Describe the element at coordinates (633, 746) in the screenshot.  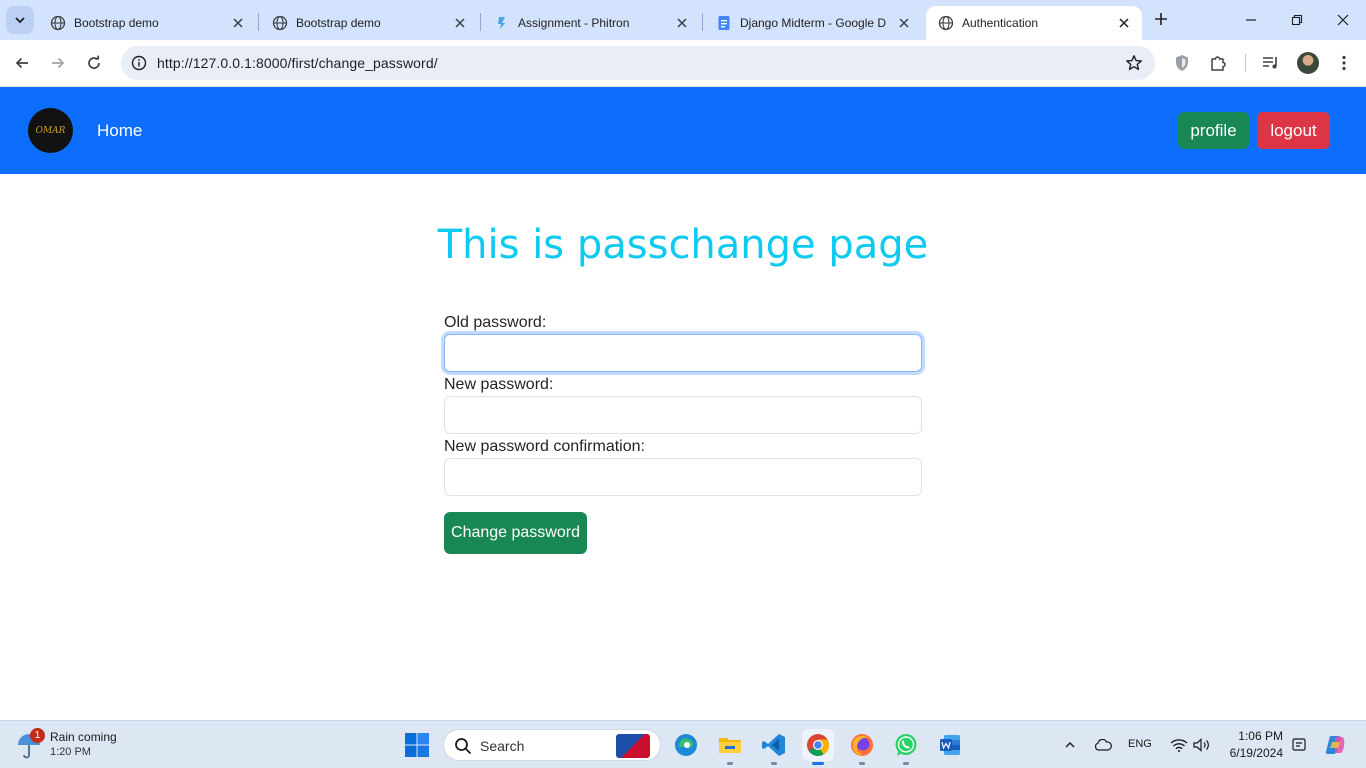
I see `search-highlight-flag-icon` at that location.